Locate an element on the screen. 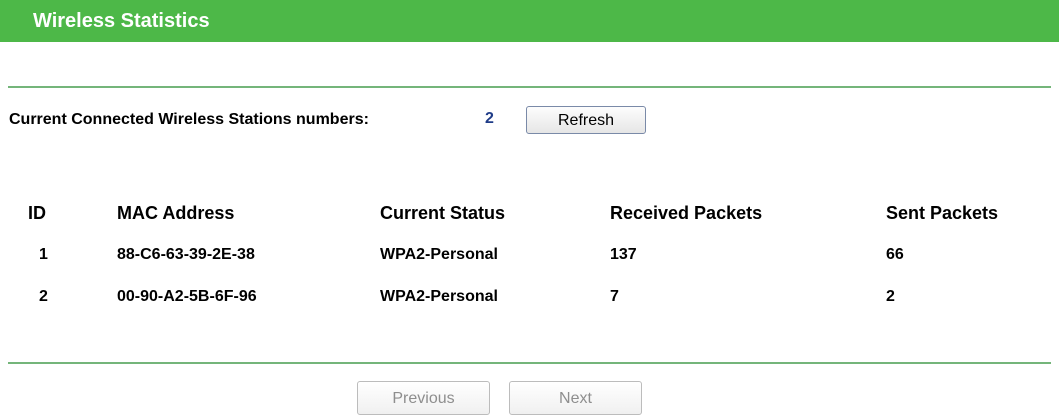  row-sent-cell: 2 is located at coordinates (890, 296).